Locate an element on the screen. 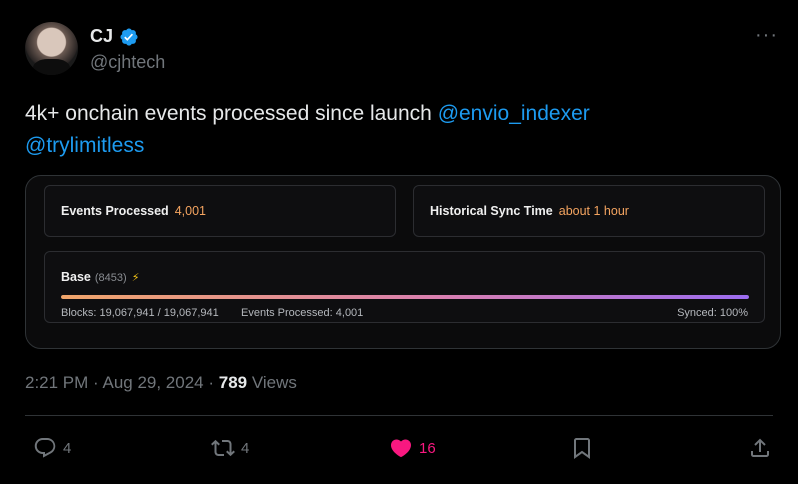 Image resolution: width=798 pixels, height=484 pixels. avatar-shirt is located at coordinates (51, 67).